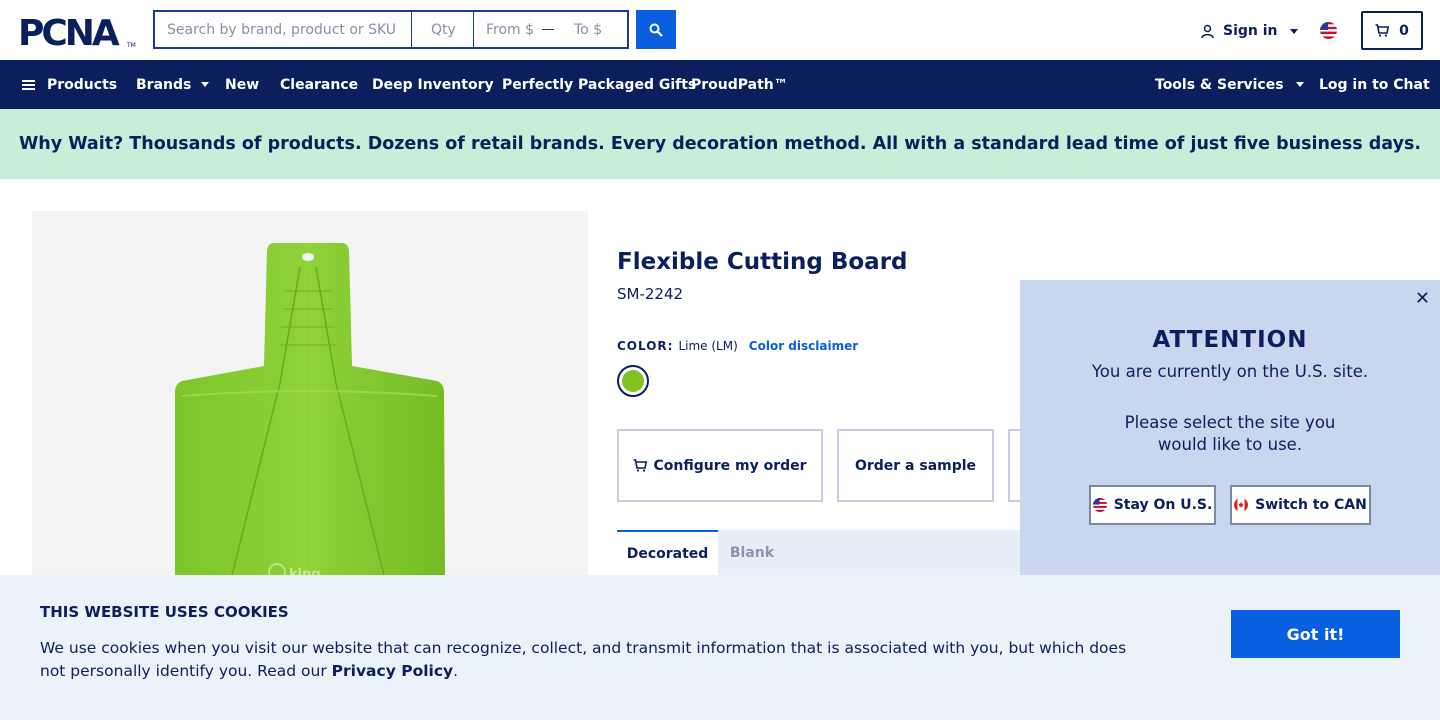  What do you see at coordinates (442, 29) in the screenshot?
I see `qty-input` at bounding box center [442, 29].